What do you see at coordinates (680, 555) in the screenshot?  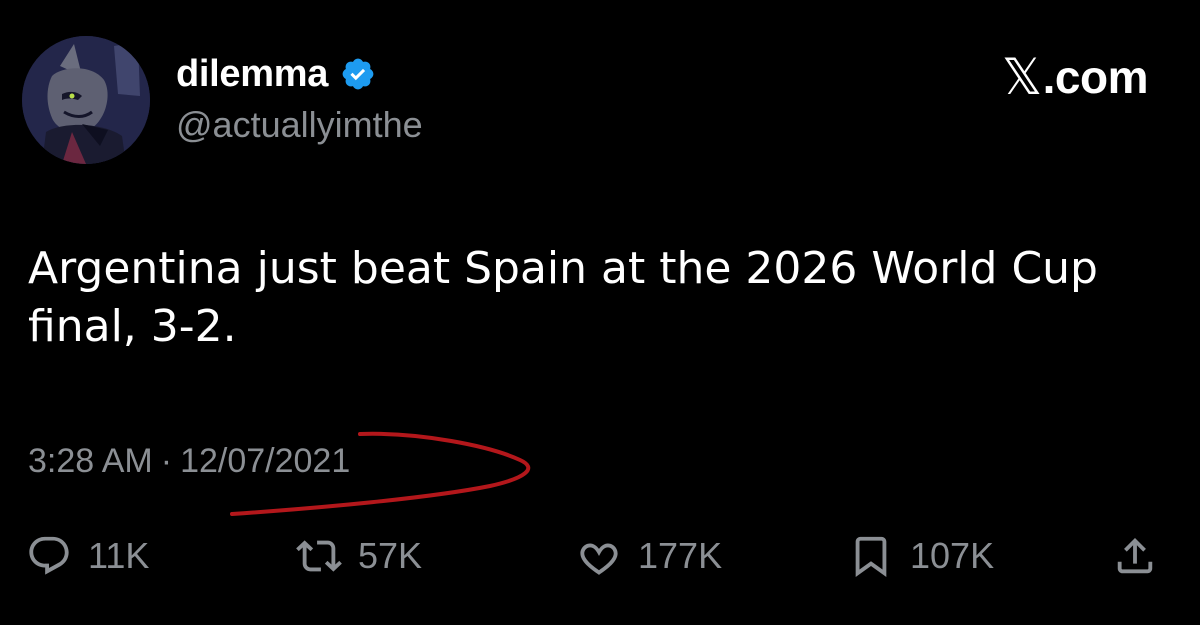 I see `like-count: 177K` at bounding box center [680, 555].